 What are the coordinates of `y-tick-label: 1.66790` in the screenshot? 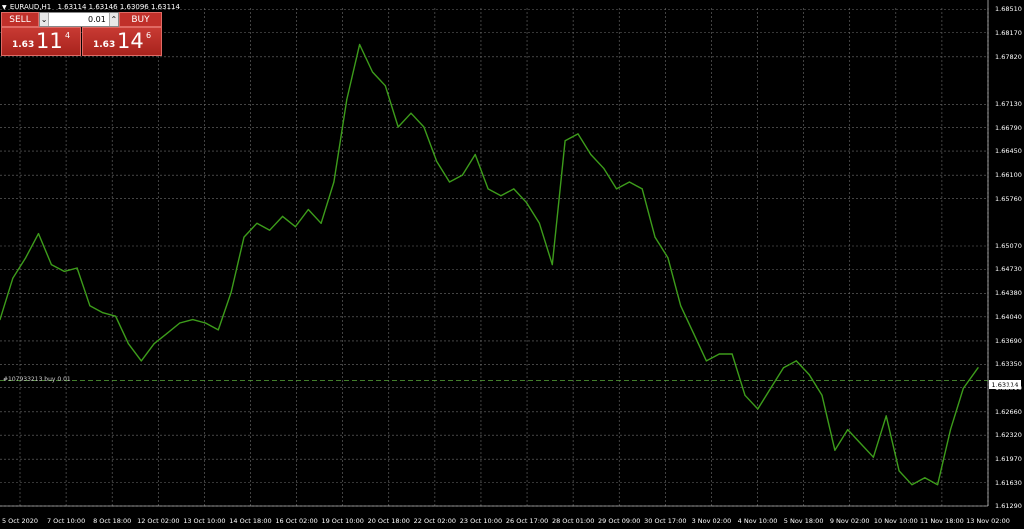 It's located at (1008, 127).